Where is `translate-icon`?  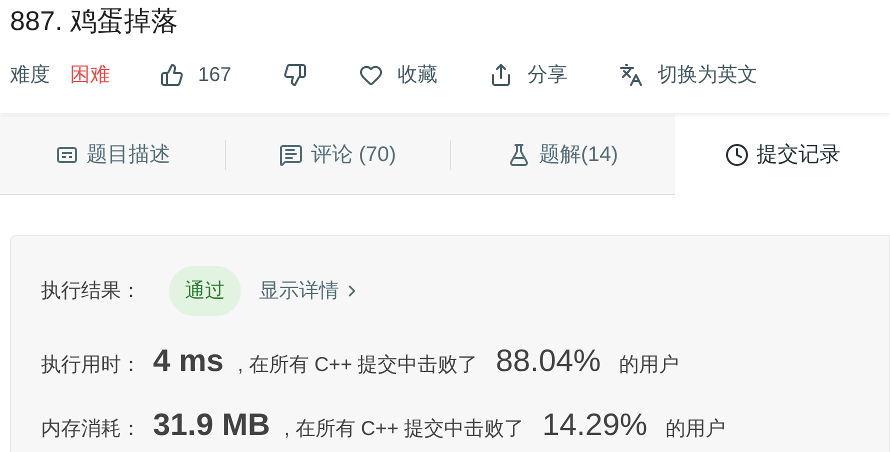
translate-icon is located at coordinates (631, 75).